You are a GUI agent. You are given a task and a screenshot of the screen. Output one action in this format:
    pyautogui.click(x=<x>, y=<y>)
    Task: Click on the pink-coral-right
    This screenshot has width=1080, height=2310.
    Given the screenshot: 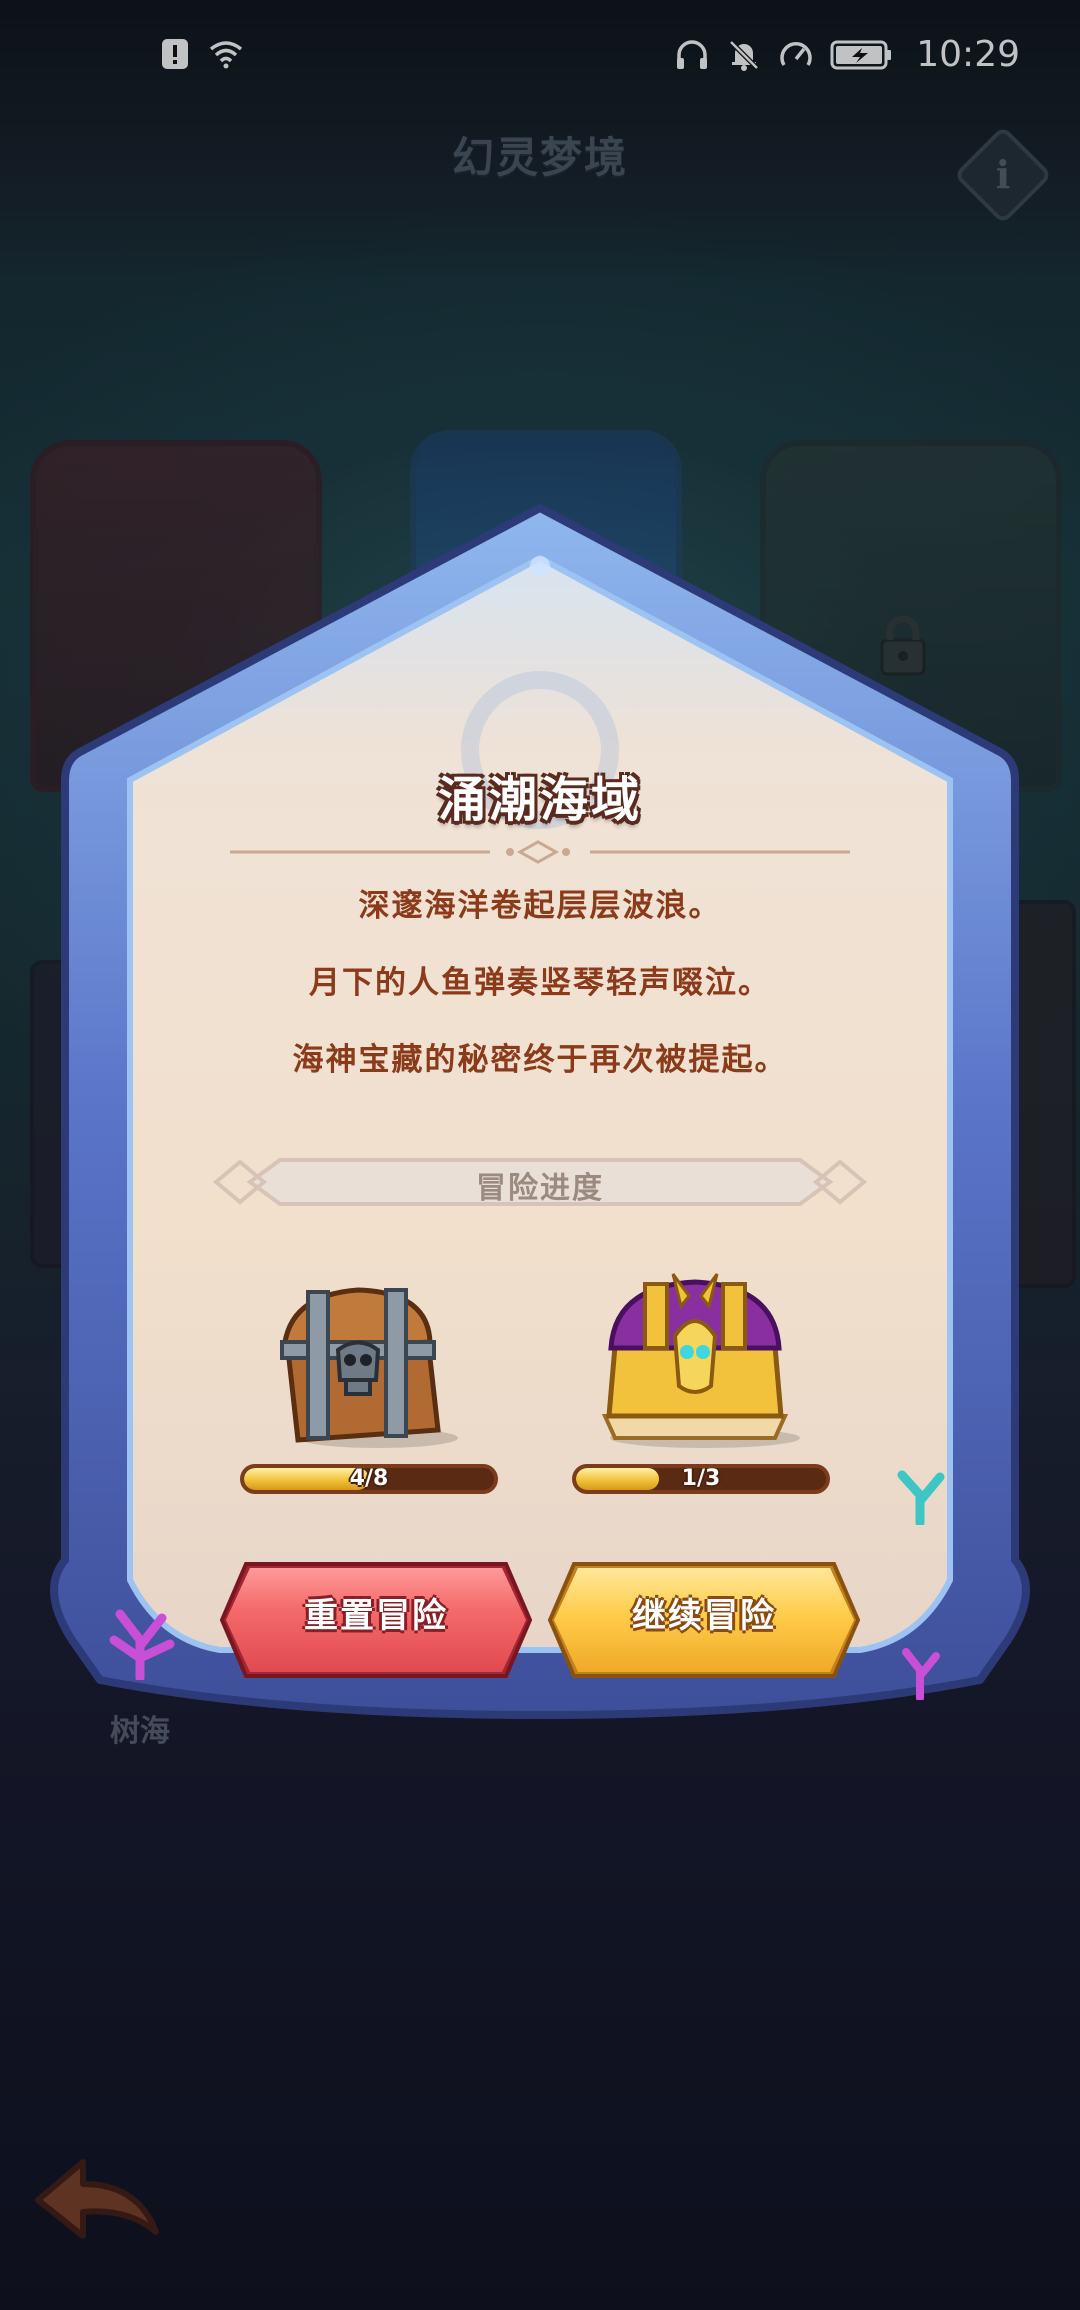 What is the action you would take?
    pyautogui.click(x=921, y=1674)
    